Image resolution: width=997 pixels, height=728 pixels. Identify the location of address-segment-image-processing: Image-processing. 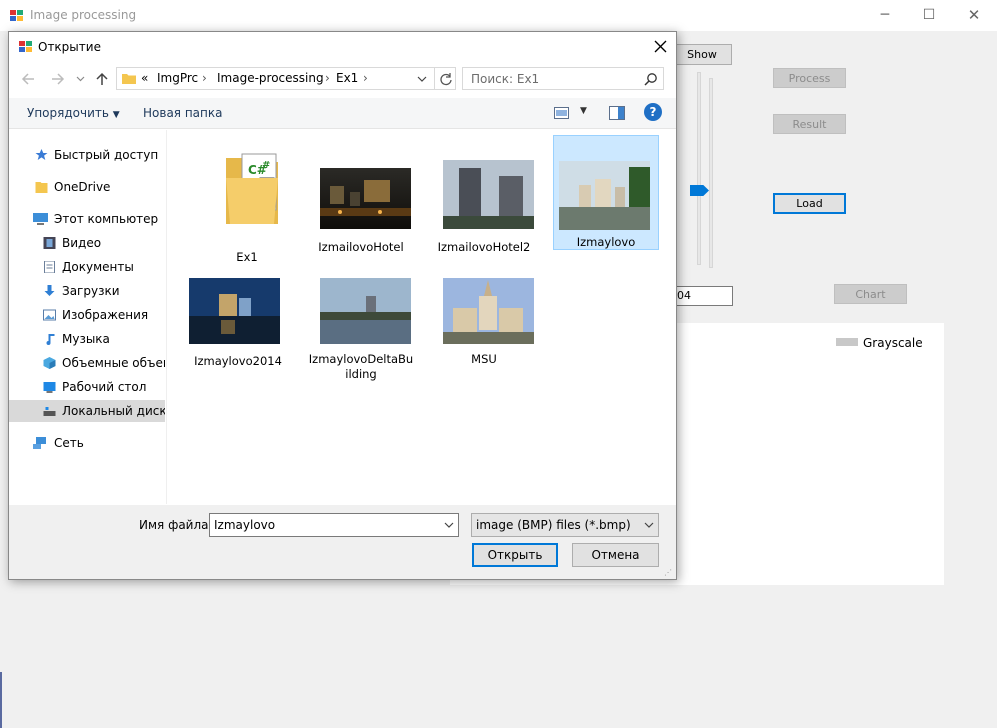
(270, 78).